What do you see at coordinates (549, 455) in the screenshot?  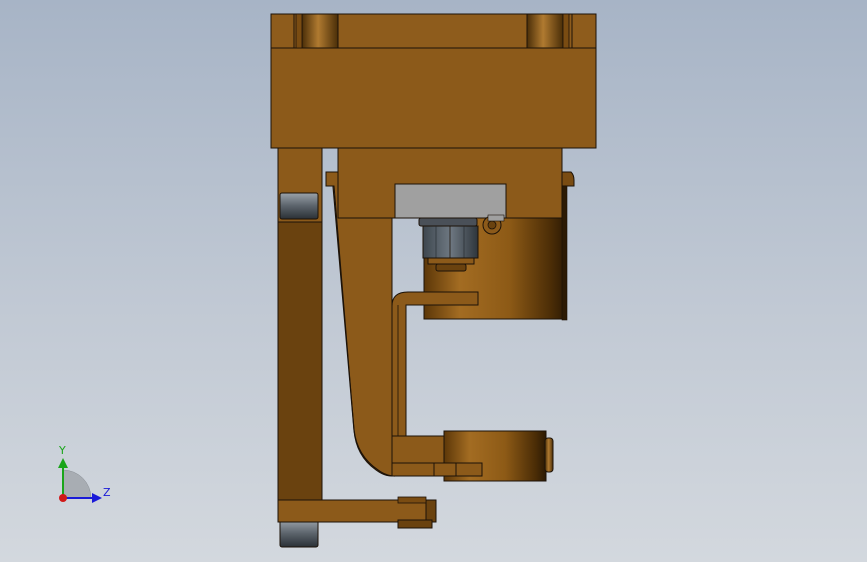 I see `clamp-pin` at bounding box center [549, 455].